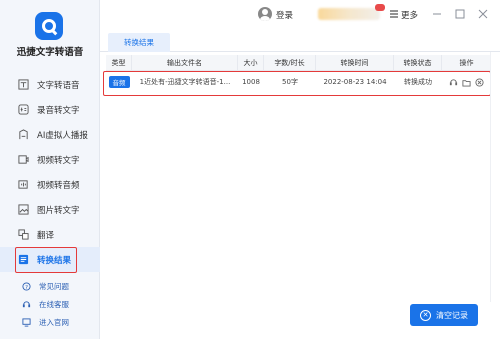 The height and width of the screenshot is (339, 500). What do you see at coordinates (349, 14) in the screenshot?
I see `vip-promo-banner` at bounding box center [349, 14].